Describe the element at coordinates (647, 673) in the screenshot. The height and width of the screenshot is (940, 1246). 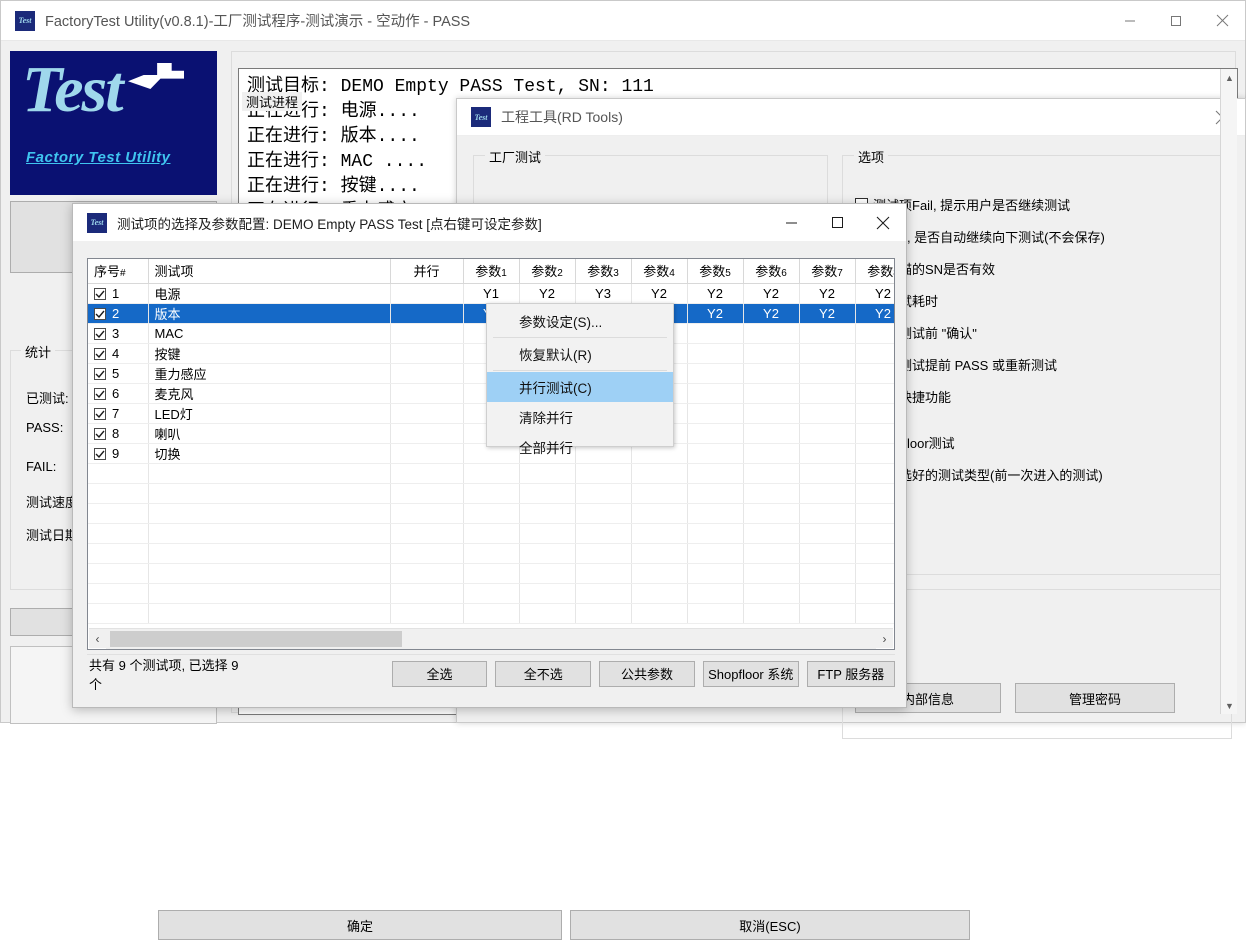
I see `common-params-button: 公共参数` at that location.